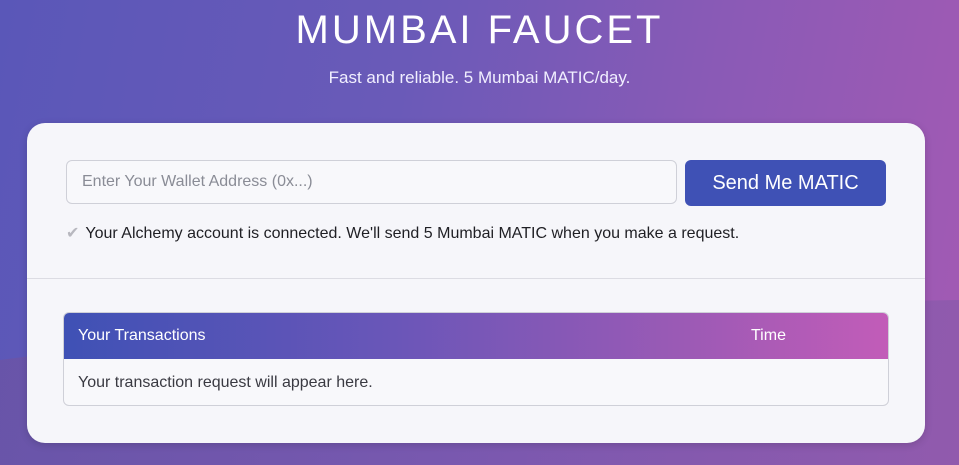 The height and width of the screenshot is (465, 959). I want to click on page-subtitle: Fast and reliable. 5 Mumbai MATIC/day., so click(479, 77).